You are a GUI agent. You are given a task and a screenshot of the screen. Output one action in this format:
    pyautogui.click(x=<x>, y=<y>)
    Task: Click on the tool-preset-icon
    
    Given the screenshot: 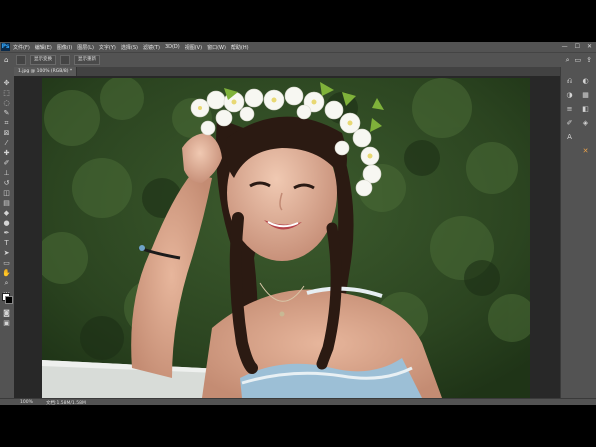 What is the action you would take?
    pyautogui.click(x=21, y=60)
    